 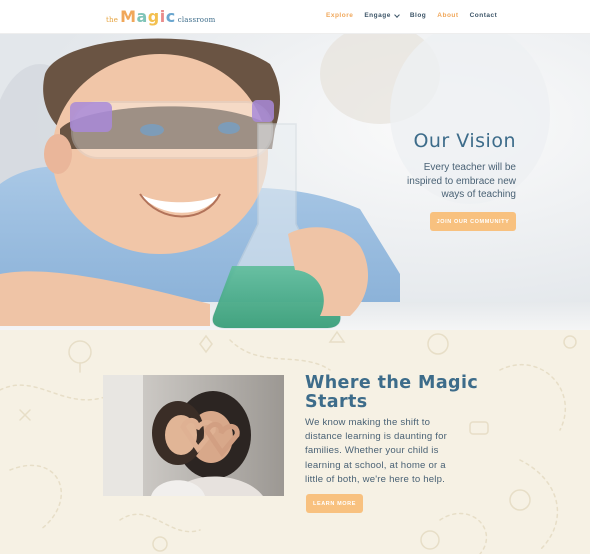 I want to click on nav-item-label: Explore, so click(x=340, y=15).